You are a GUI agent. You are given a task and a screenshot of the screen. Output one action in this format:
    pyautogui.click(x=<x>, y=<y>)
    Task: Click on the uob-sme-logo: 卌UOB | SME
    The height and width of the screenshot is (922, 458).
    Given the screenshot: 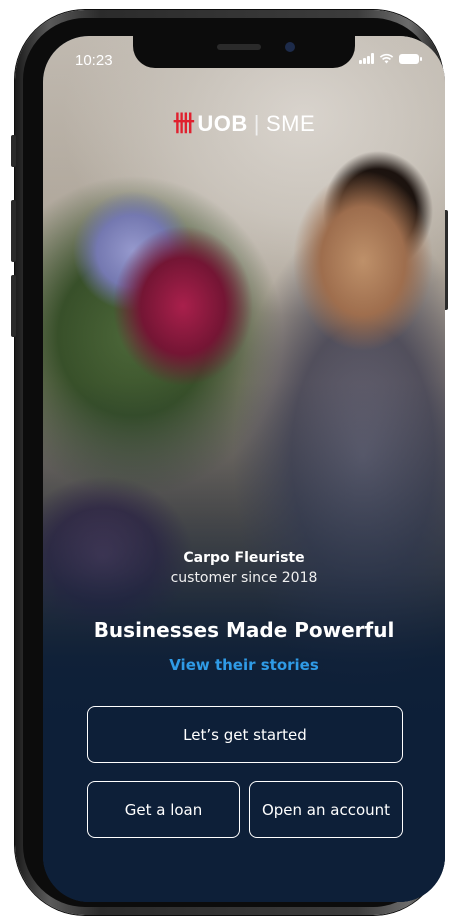 What is the action you would take?
    pyautogui.click(x=244, y=122)
    